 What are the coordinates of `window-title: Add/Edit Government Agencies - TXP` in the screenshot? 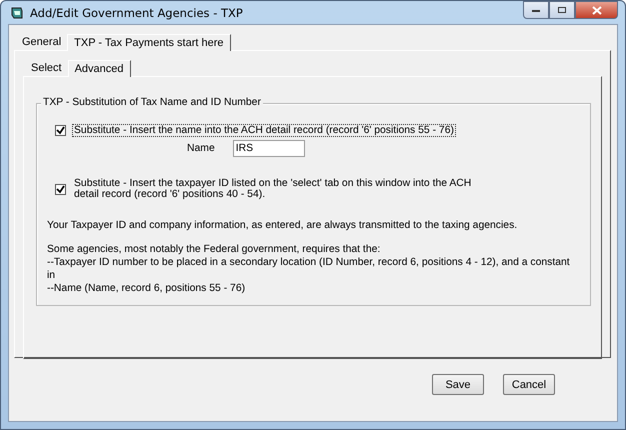 It's located at (136, 13).